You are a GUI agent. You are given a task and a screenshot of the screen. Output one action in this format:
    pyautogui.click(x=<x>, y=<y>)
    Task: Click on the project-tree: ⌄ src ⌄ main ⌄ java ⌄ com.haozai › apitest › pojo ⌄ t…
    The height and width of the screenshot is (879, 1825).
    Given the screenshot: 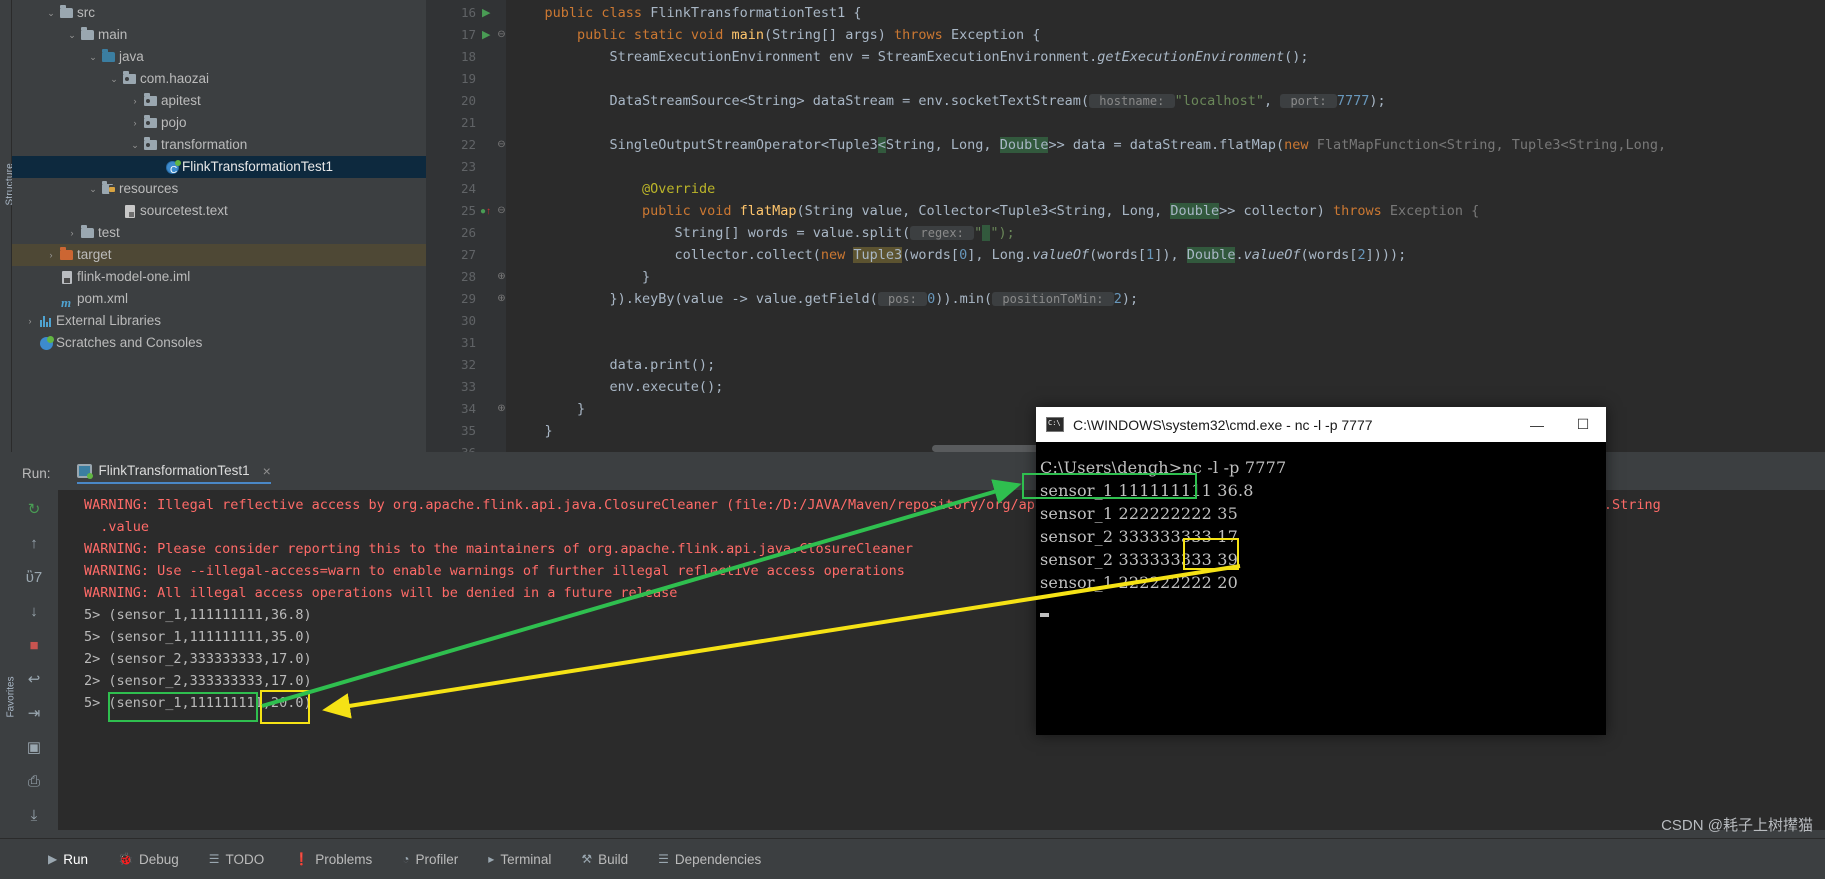 What is the action you would take?
    pyautogui.click(x=219, y=226)
    